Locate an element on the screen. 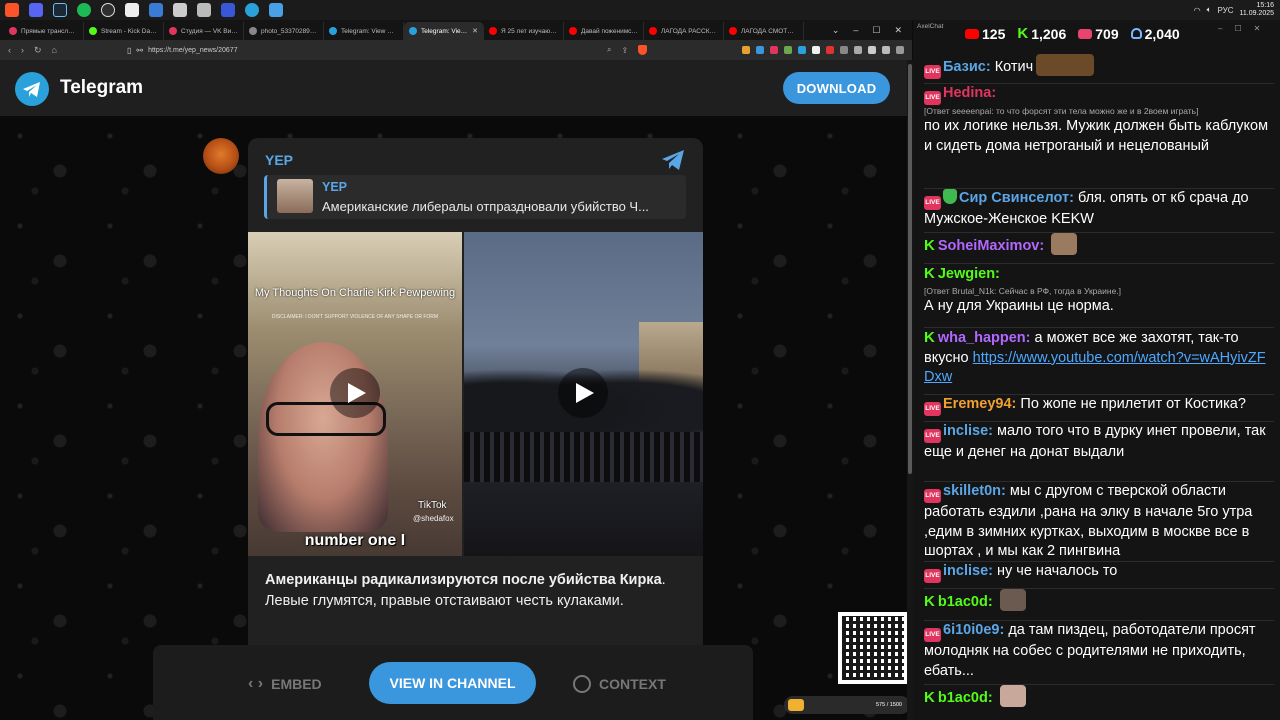  chat-username: SoheiMaximov: is located at coordinates (991, 246).